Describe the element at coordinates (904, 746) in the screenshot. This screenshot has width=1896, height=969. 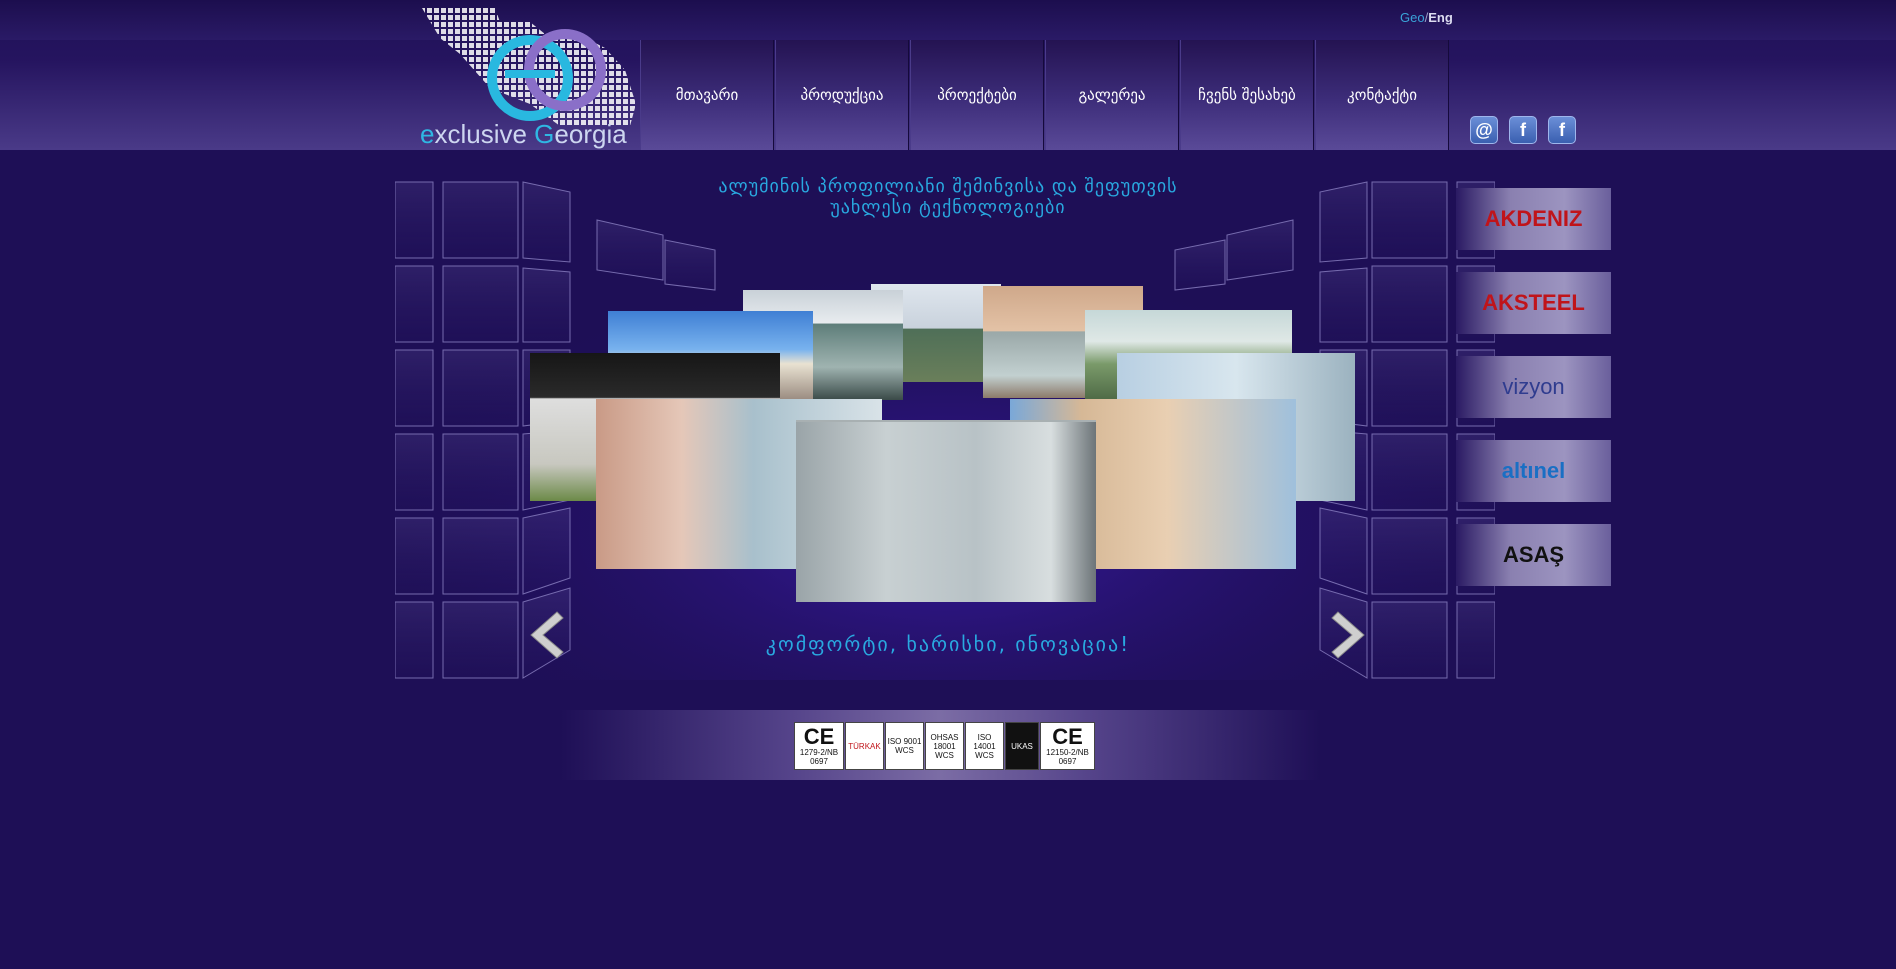
I see `certificate-badge: ISO 9001 WCS` at that location.